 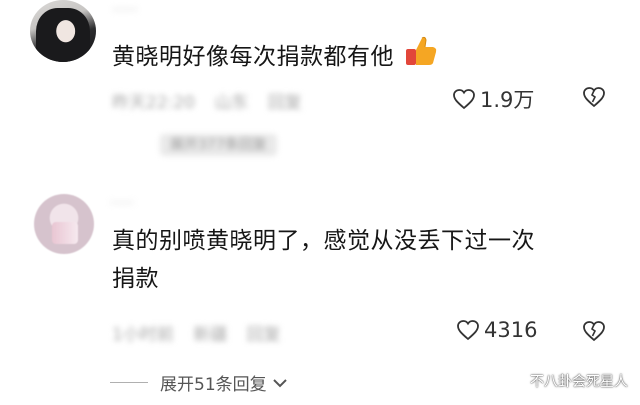 I want to click on comment-text: 黄晓明好像每次捐款都有他, so click(x=362, y=55).